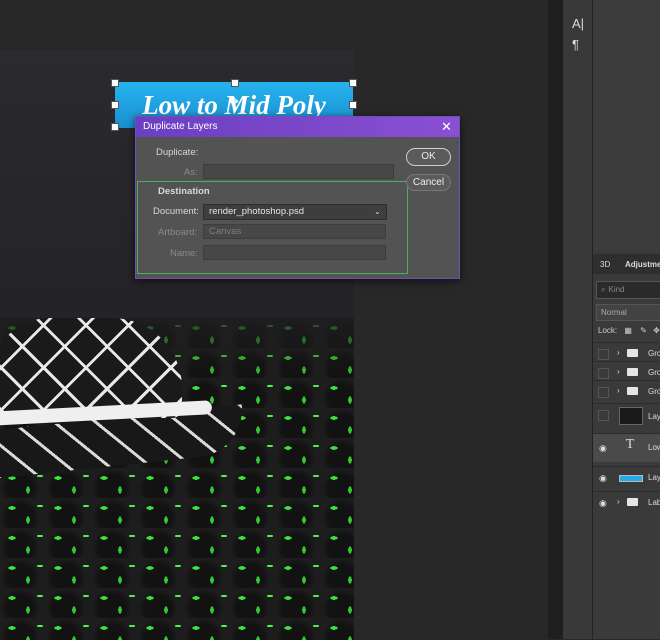  Describe the element at coordinates (630, 444) in the screenshot. I see `text-layer-icon: T` at that location.